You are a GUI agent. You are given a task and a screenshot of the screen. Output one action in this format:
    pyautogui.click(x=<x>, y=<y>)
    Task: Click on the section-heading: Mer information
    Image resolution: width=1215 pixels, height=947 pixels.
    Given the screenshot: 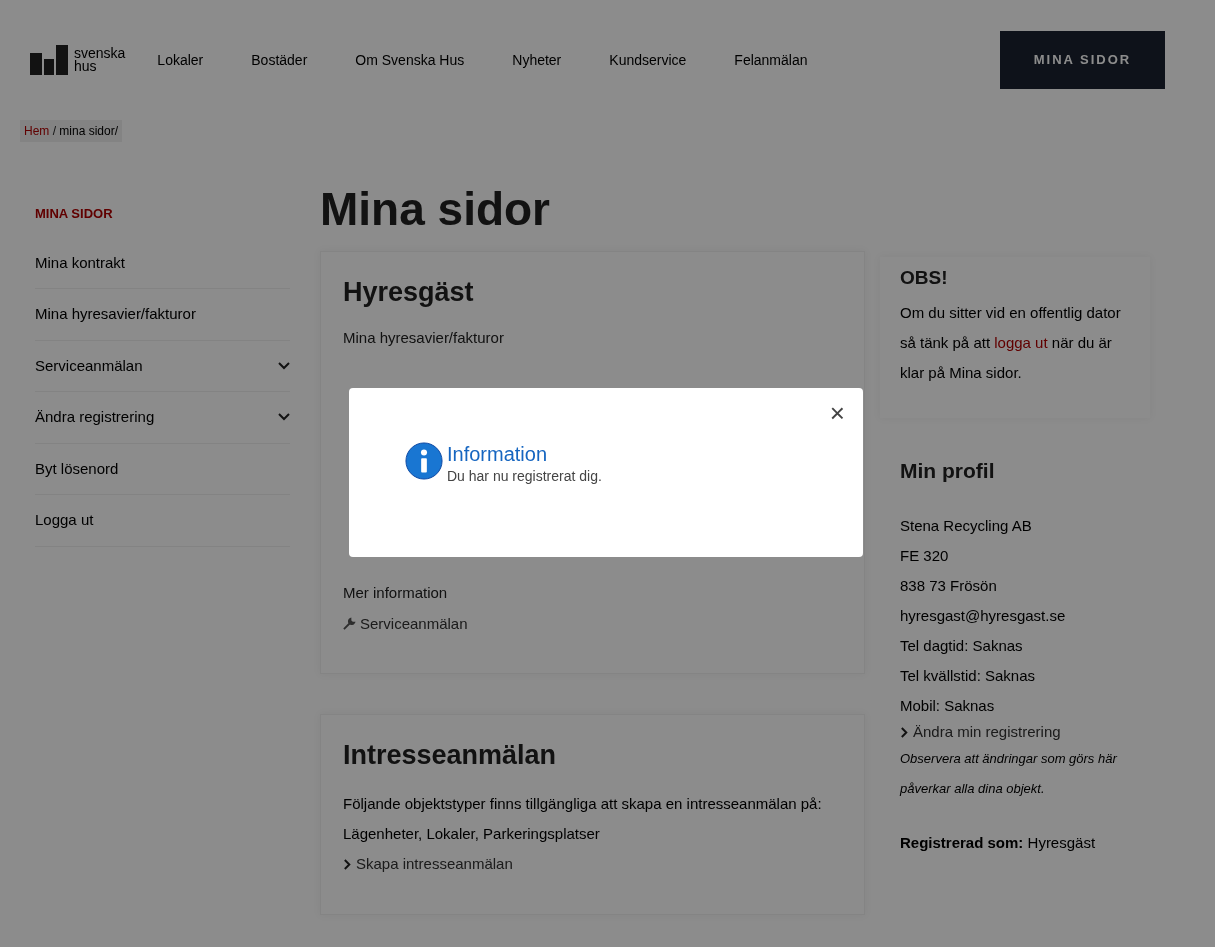 What is the action you would take?
    pyautogui.click(x=396, y=593)
    